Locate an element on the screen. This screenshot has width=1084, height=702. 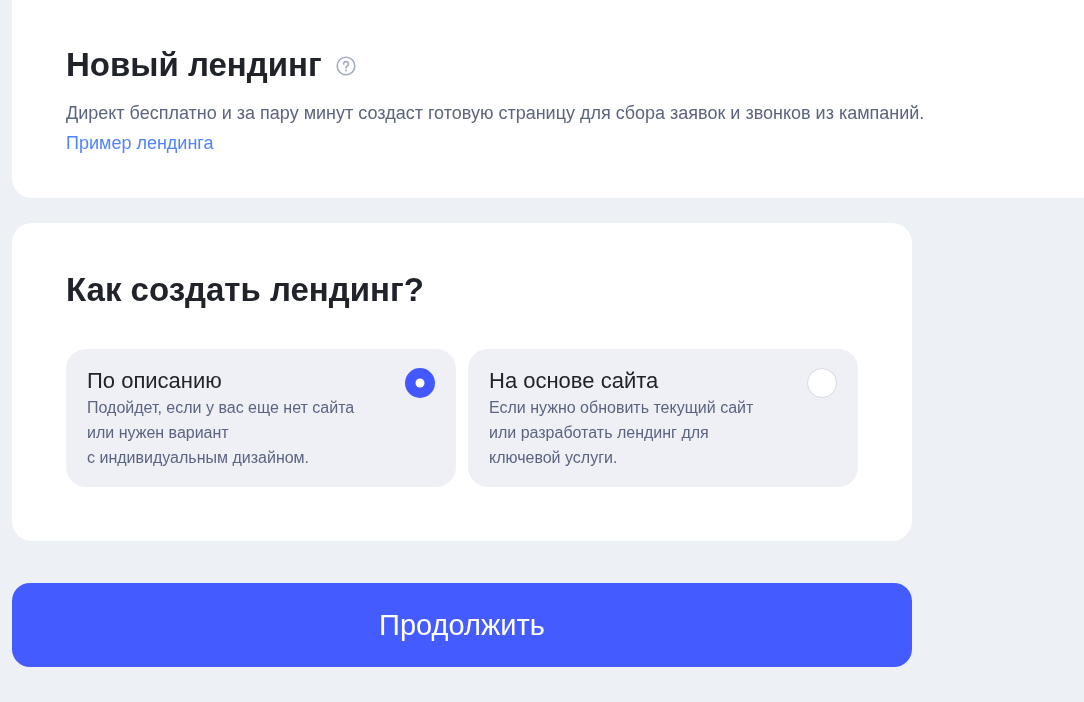
option-card: На основе сайта Если нужно обновить текущий сайт или разработать лендинг для ключевой услуги. is located at coordinates (663, 418).